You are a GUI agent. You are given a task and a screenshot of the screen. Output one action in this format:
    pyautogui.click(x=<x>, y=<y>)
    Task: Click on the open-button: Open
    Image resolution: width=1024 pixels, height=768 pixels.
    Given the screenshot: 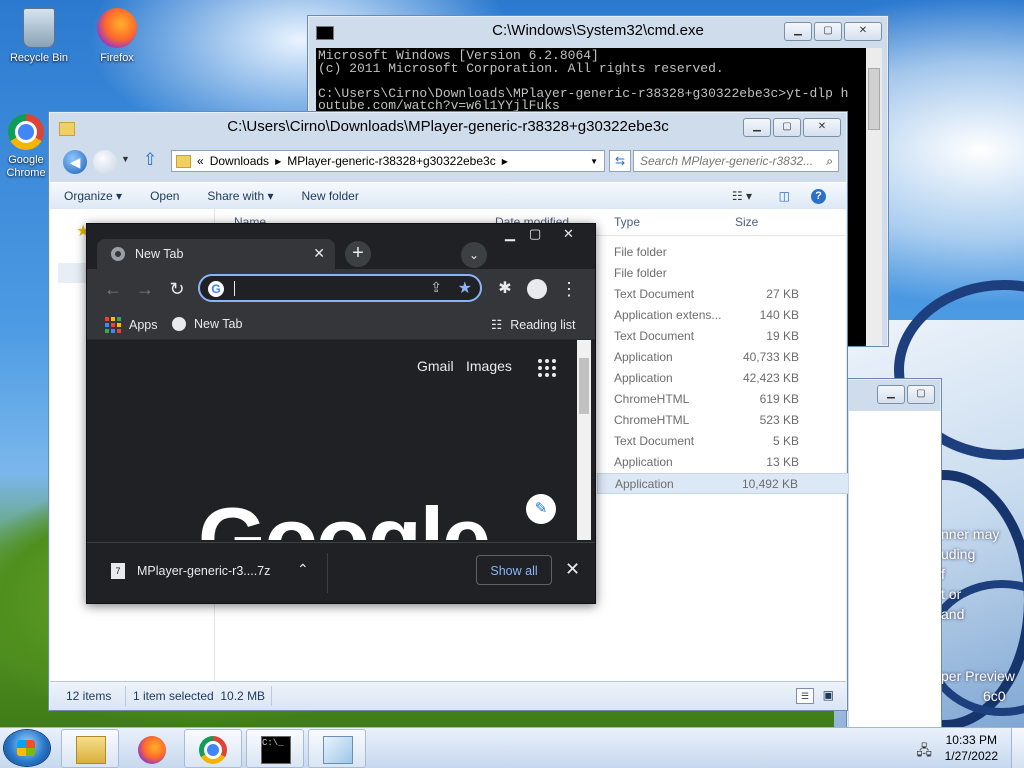 What is the action you would take?
    pyautogui.click(x=164, y=196)
    